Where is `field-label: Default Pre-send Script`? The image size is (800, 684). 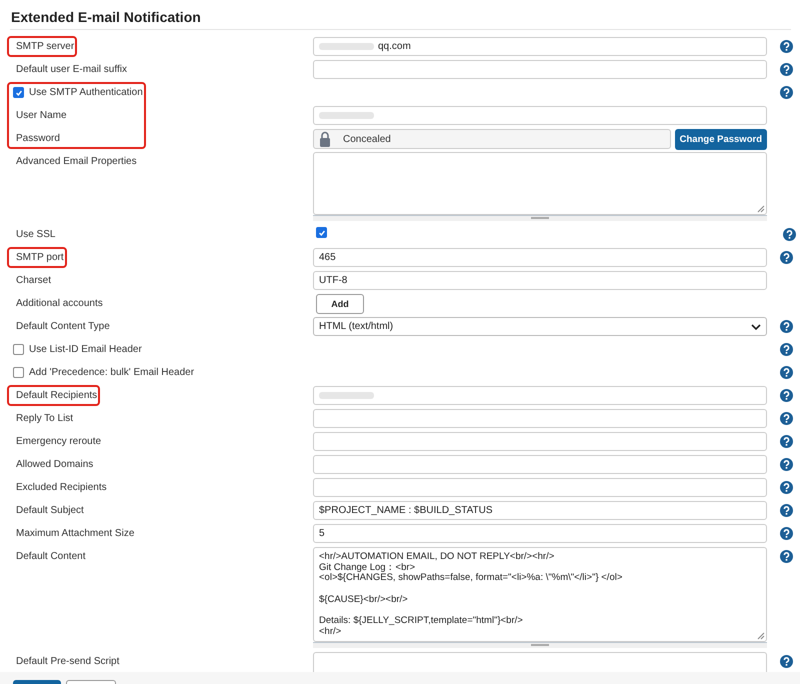
field-label: Default Pre-send Script is located at coordinates (68, 661).